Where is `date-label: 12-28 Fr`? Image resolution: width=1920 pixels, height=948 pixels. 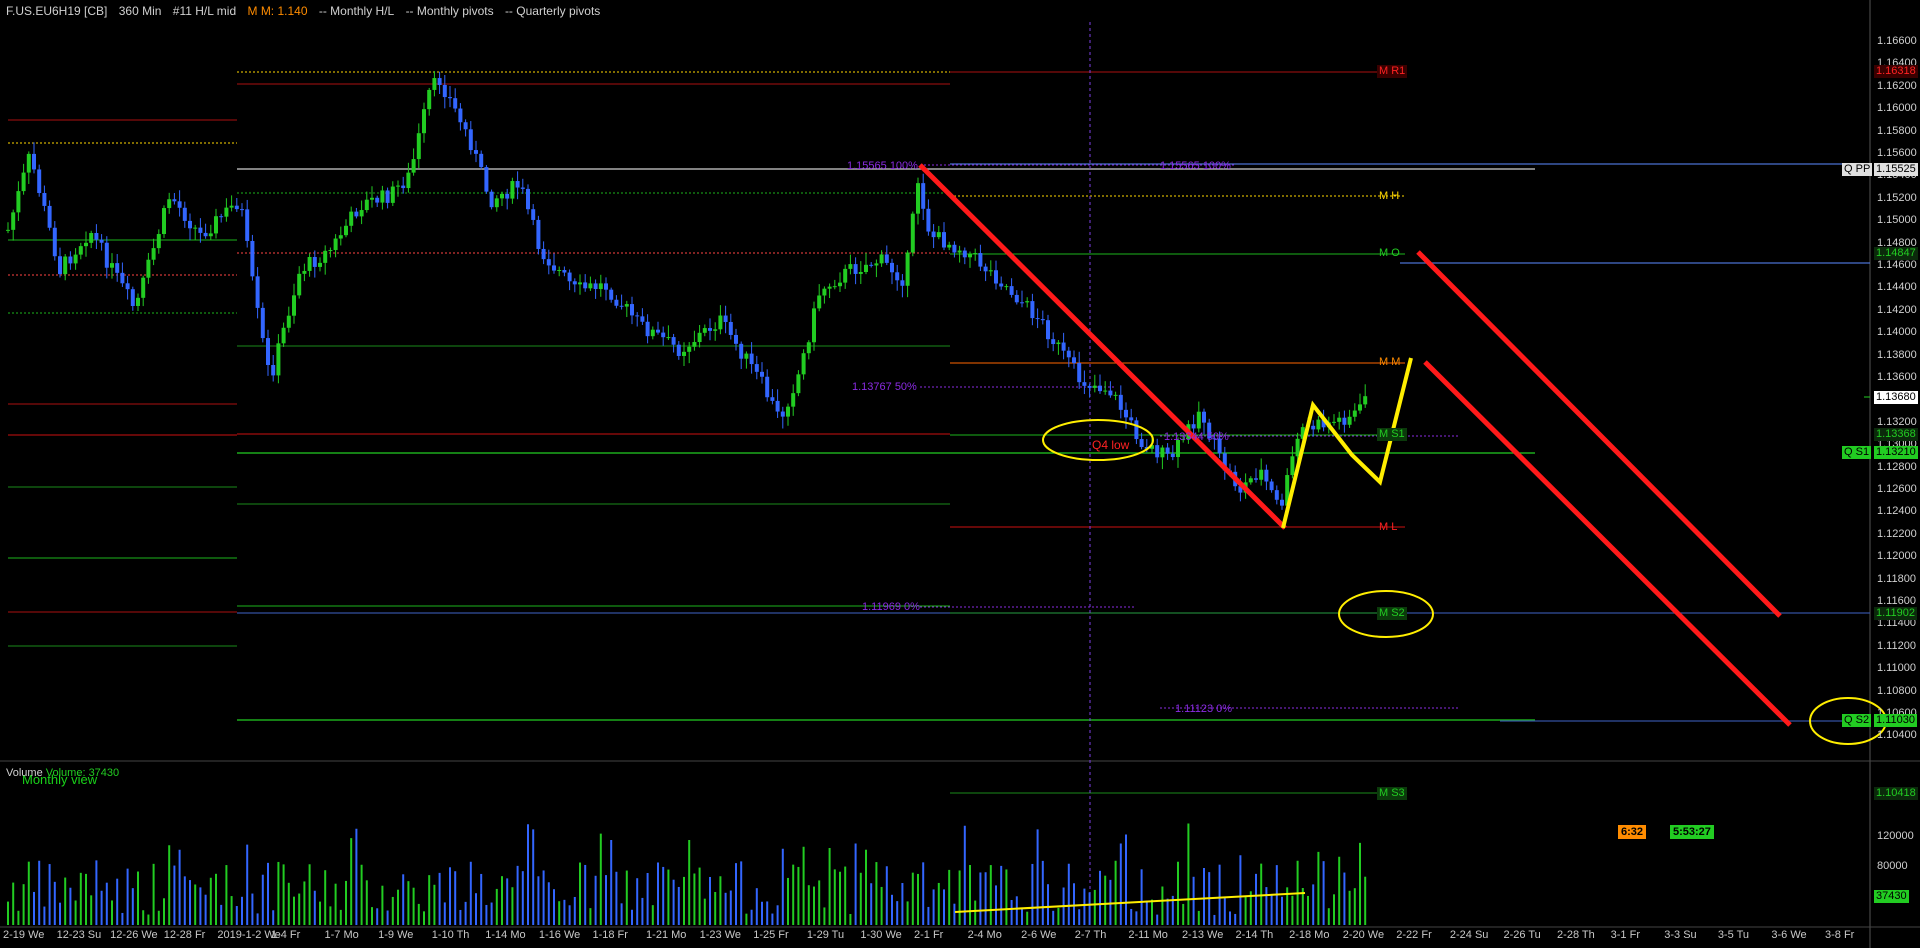
date-label: 12-28 Fr is located at coordinates (184, 935).